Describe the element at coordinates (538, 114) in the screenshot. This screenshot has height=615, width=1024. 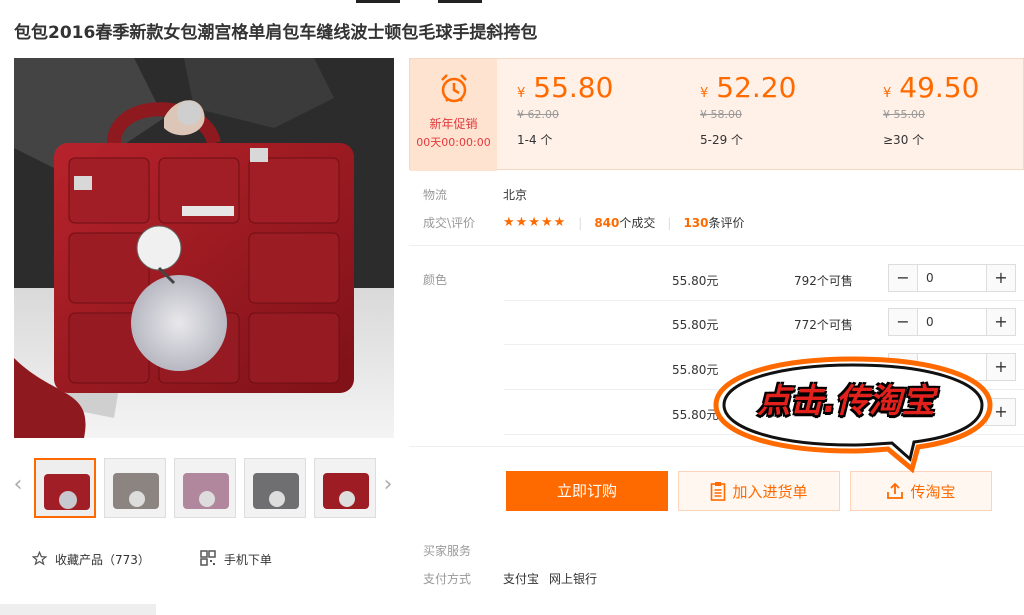
I see `tier-original-price: ¥ 62.00` at that location.